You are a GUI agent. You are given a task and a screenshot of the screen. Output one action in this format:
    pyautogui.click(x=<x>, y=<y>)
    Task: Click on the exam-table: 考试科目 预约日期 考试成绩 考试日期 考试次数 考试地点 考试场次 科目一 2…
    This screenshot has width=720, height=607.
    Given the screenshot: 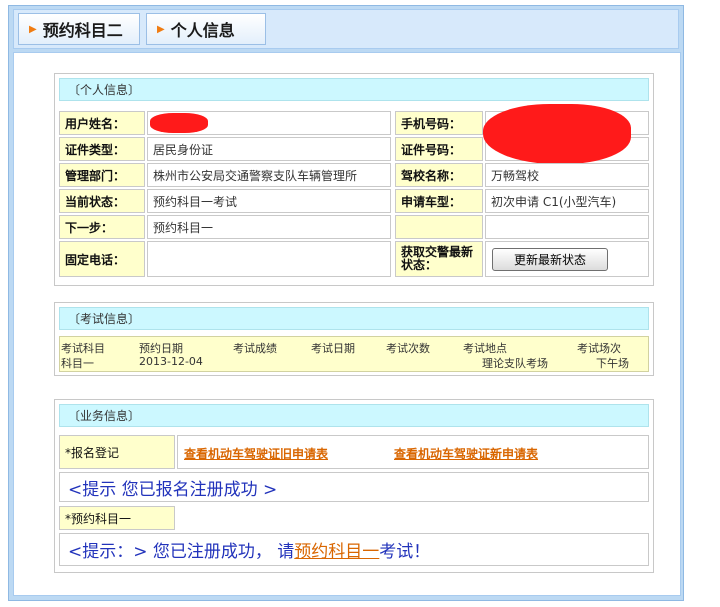 What is the action you would take?
    pyautogui.click(x=354, y=354)
    